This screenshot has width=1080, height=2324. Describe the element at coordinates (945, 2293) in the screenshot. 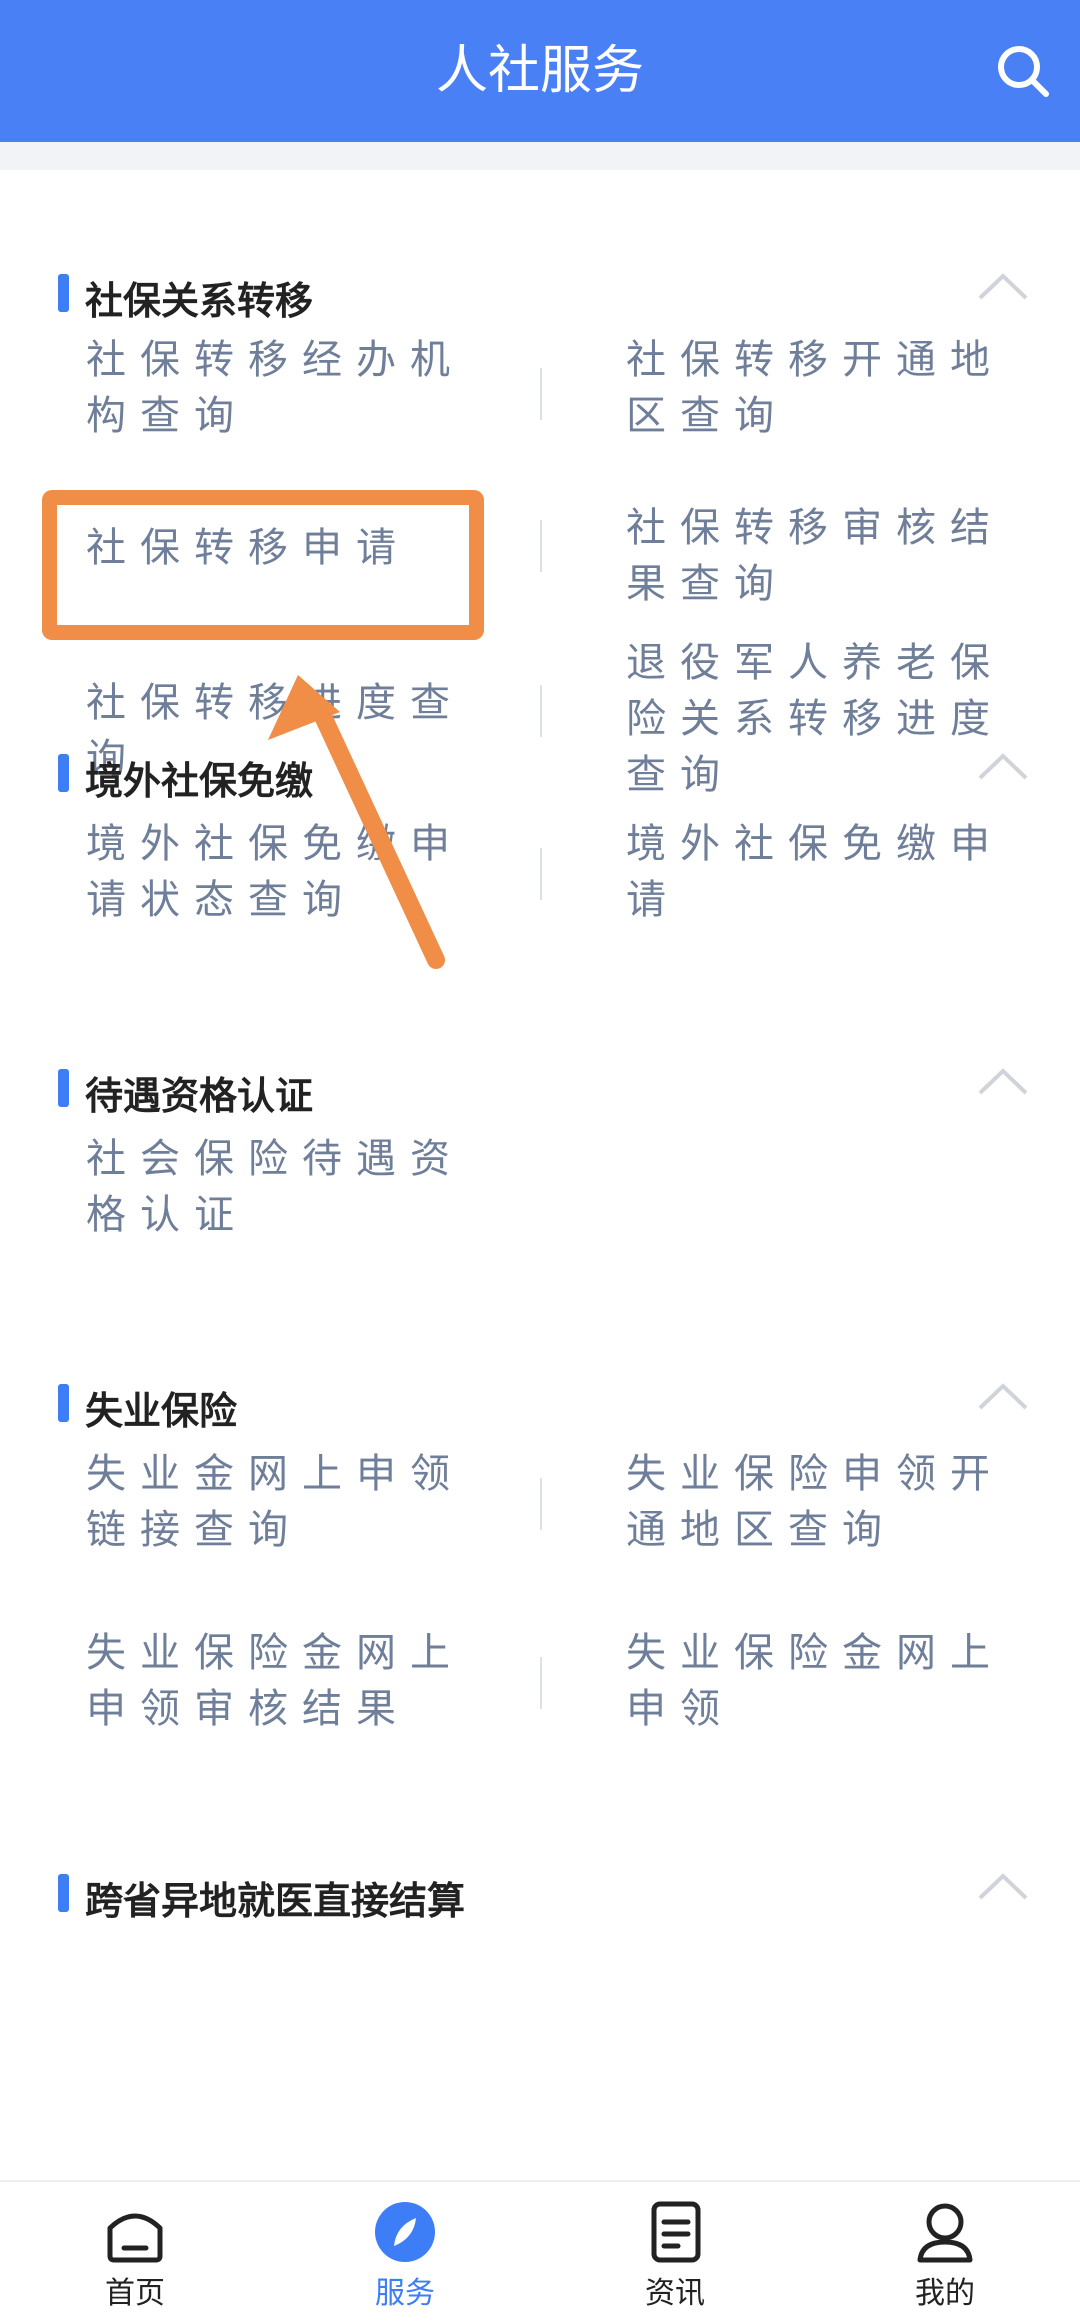

I see `tab-label: 我的` at that location.